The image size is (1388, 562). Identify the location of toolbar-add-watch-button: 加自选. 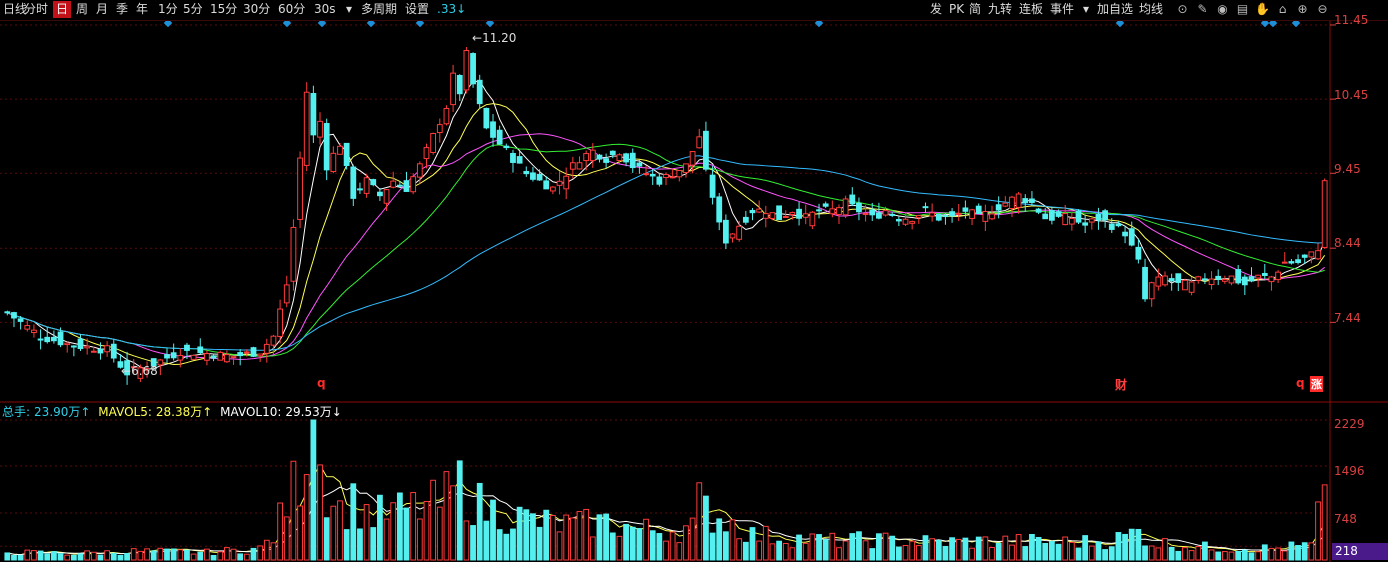
(1115, 9).